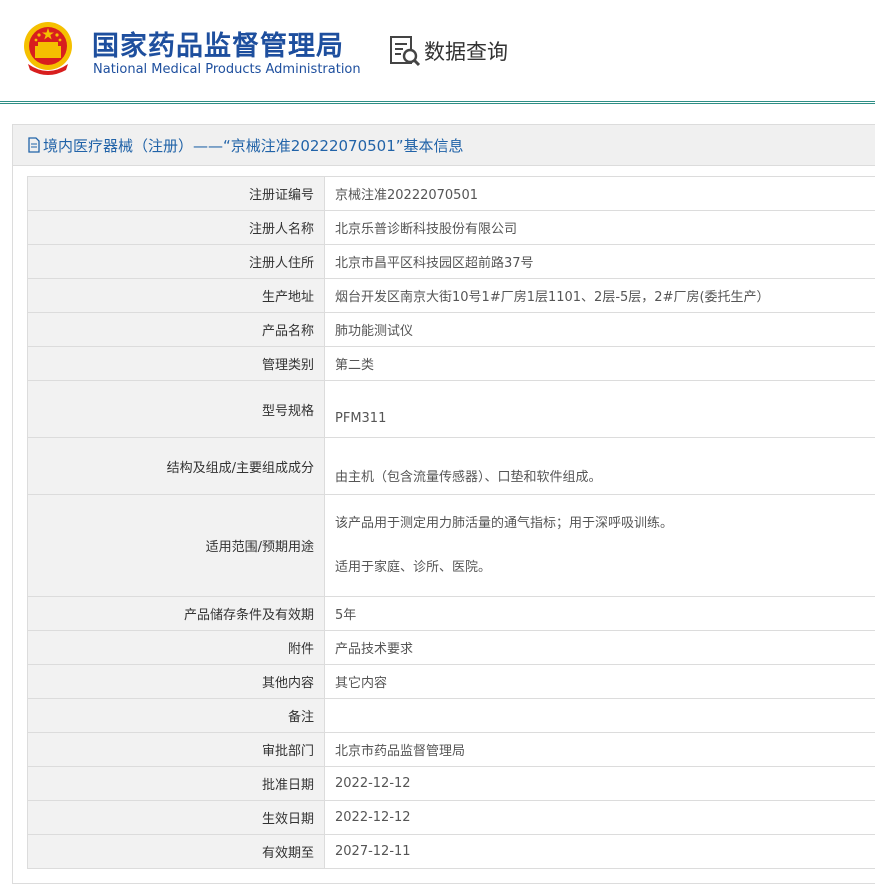 This screenshot has width=875, height=884. What do you see at coordinates (253, 145) in the screenshot?
I see `panel-title-text: 境内医疗器械（注册）——“京械注准20222070501”基本信息` at bounding box center [253, 145].